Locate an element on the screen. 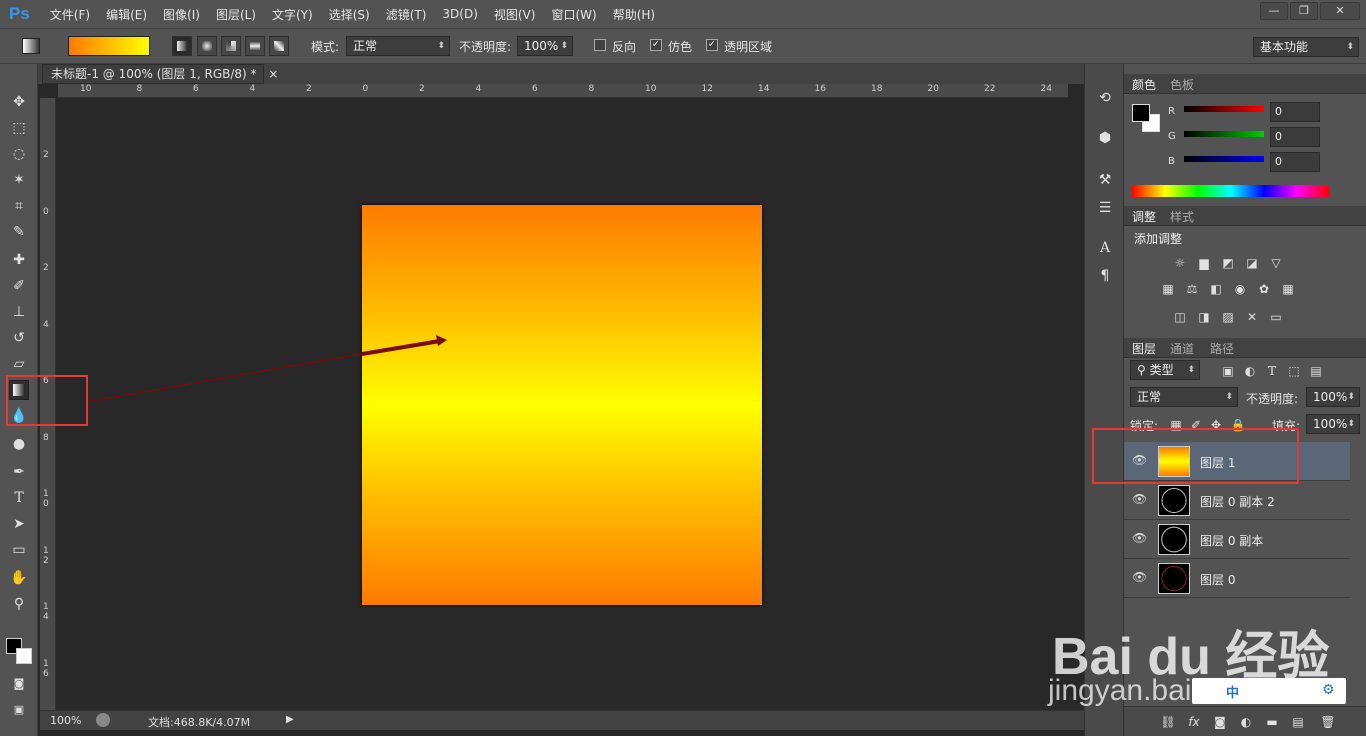  tab-layers: 图层 is located at coordinates (1144, 348).